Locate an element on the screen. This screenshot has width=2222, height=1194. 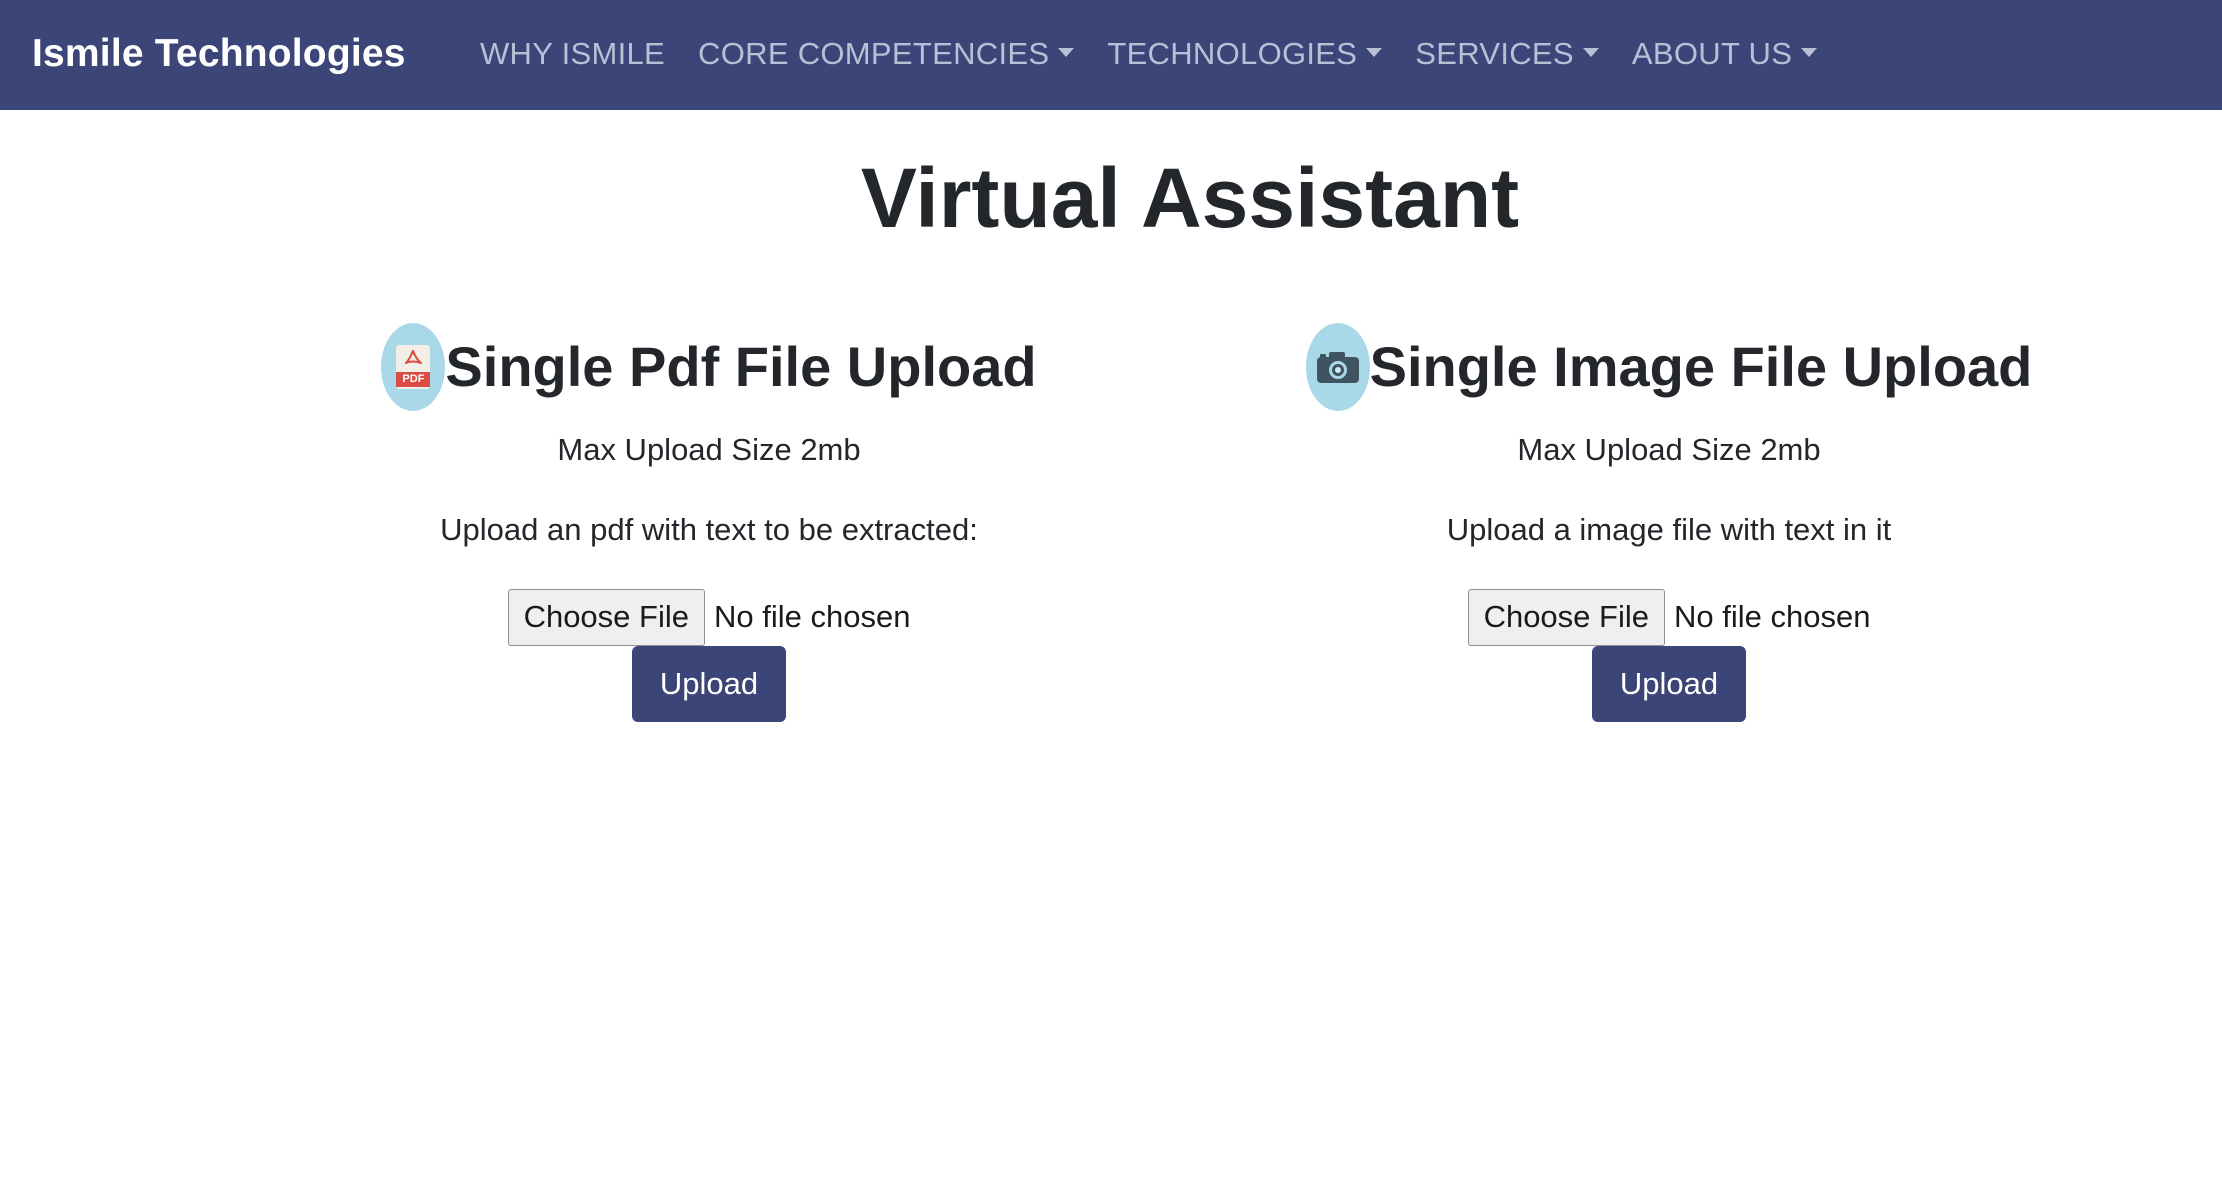
nav-item-label: WHY ISMILE is located at coordinates (573, 53).